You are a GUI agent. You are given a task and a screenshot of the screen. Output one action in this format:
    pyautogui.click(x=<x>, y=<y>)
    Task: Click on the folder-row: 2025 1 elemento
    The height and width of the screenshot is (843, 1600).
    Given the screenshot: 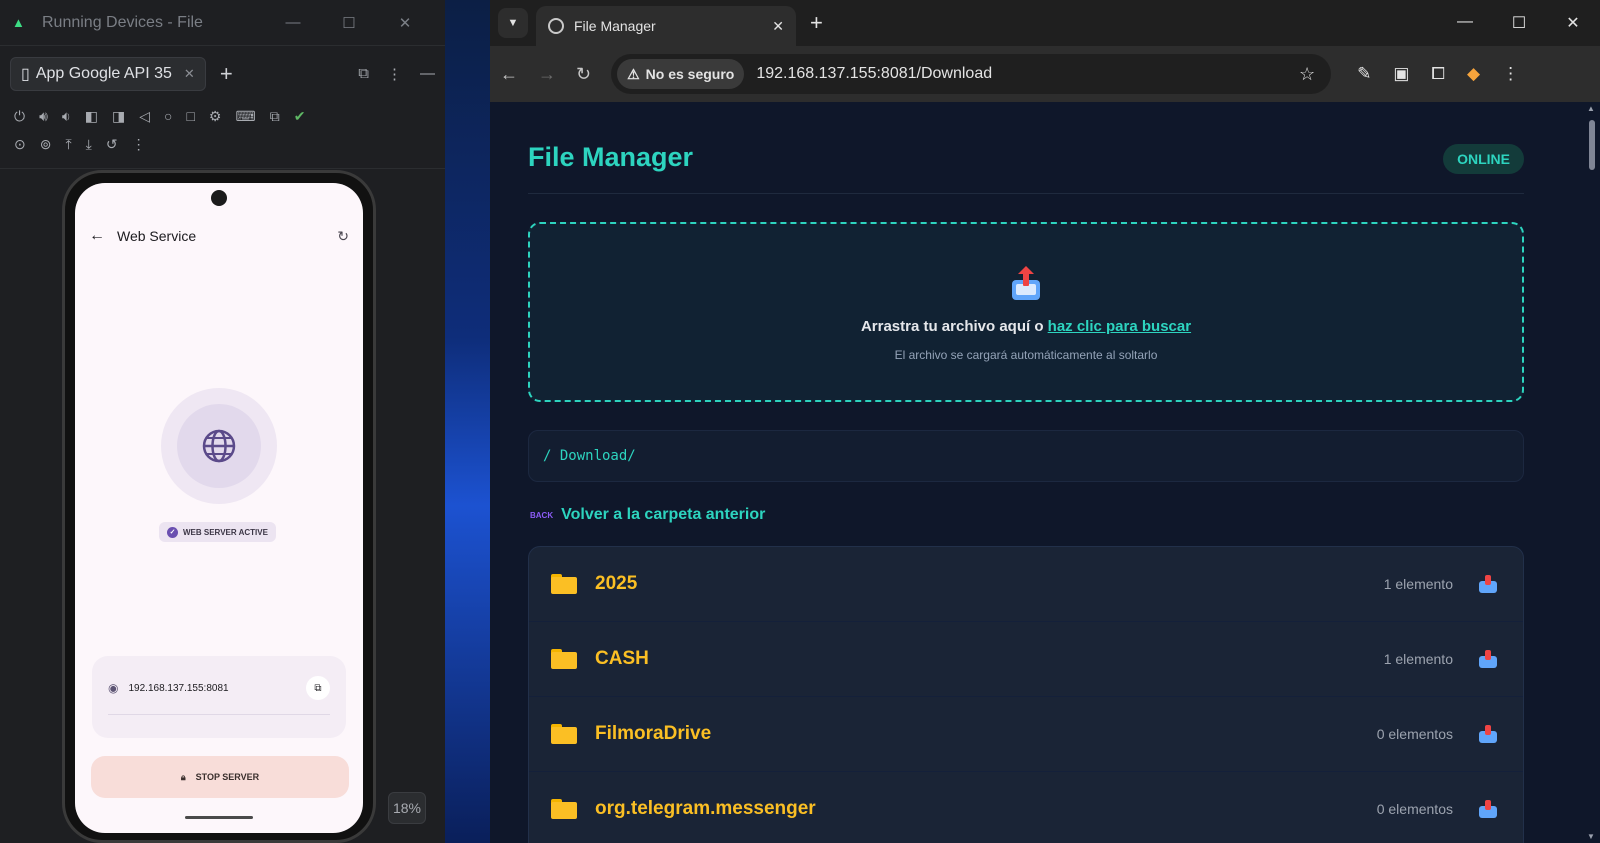 What is the action you would take?
    pyautogui.click(x=1026, y=584)
    